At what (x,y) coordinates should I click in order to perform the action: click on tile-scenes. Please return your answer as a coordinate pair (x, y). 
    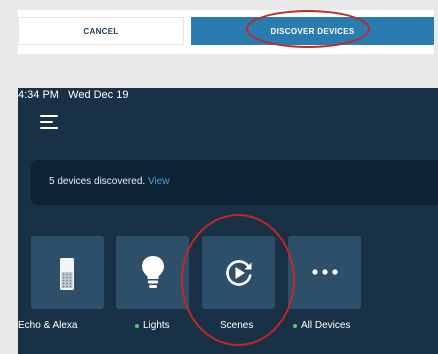
    Looking at the image, I should click on (238, 272).